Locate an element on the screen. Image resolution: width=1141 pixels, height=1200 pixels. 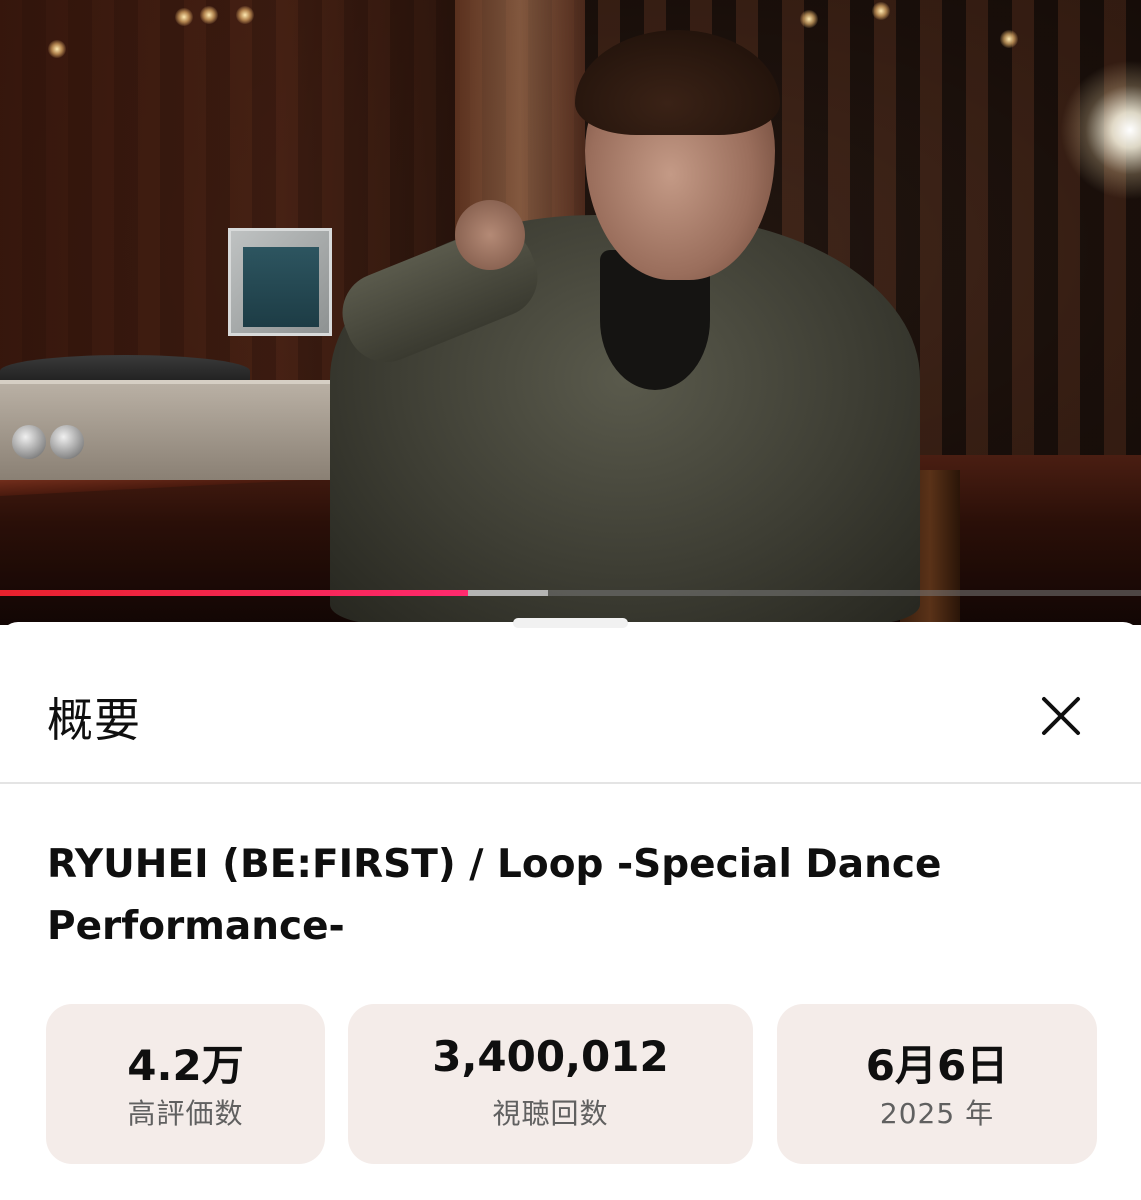
date-stat-card: 6月6日 2025 年 is located at coordinates (937, 1084).